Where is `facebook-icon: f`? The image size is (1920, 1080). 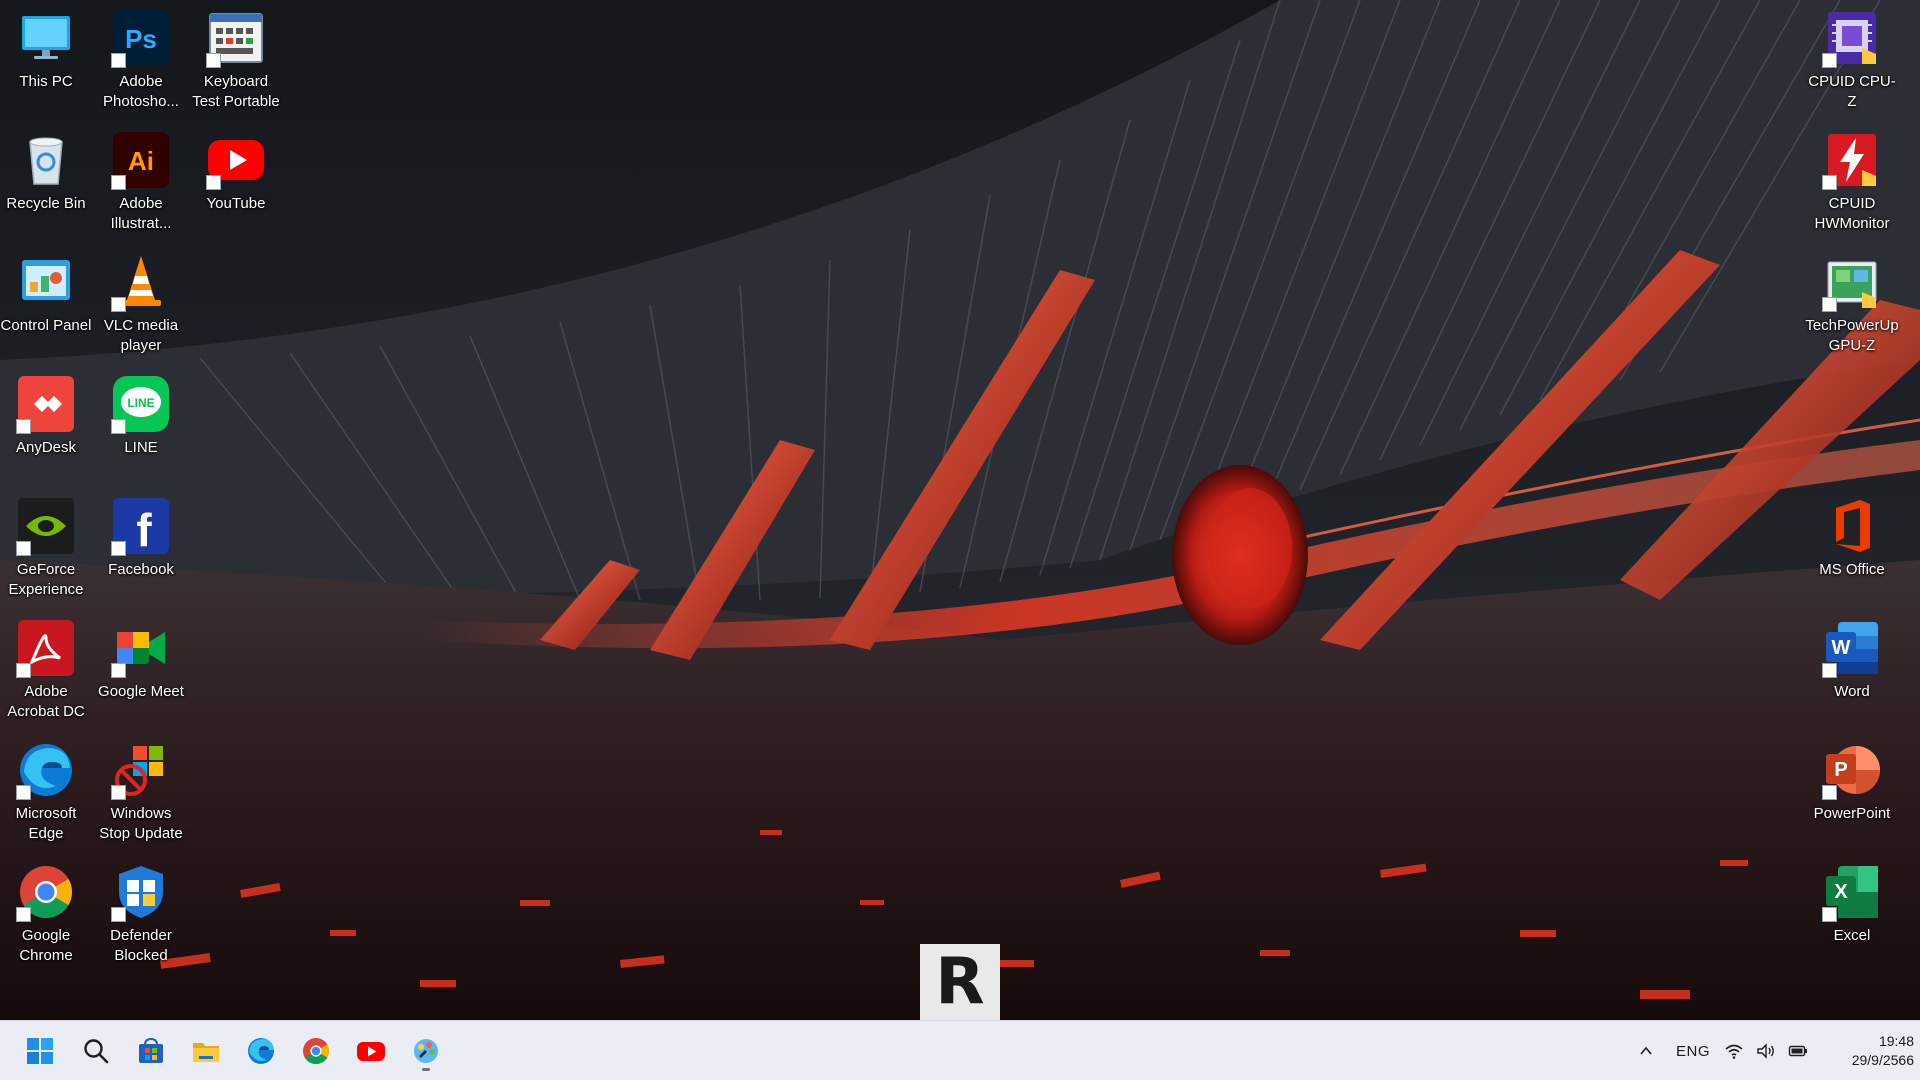 facebook-icon: f is located at coordinates (141, 526).